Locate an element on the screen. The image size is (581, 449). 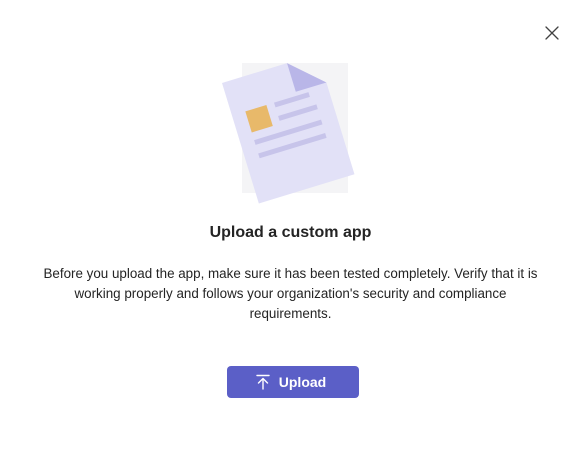
upload-button: Upload is located at coordinates (293, 382).